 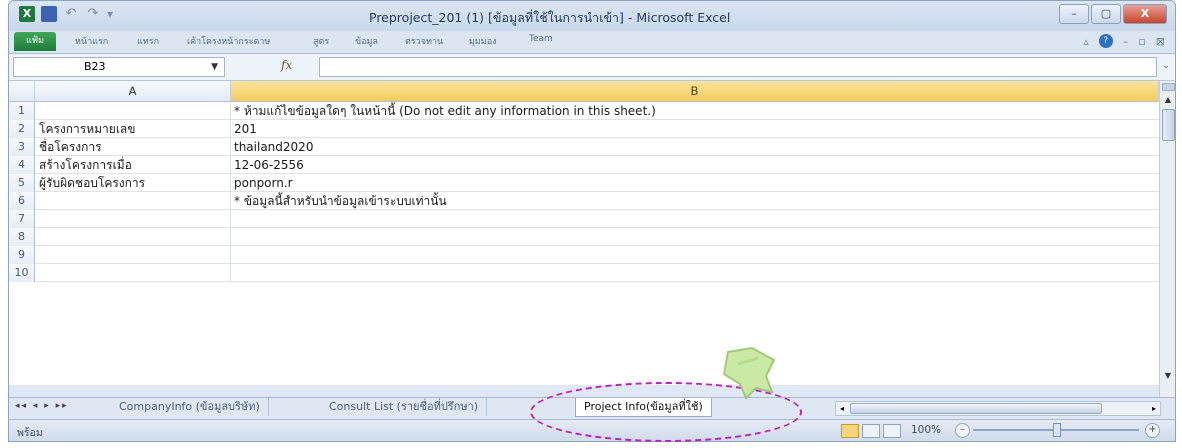 What do you see at coordinates (30, 433) in the screenshot?
I see `status-ready-text: พร้อม` at bounding box center [30, 433].